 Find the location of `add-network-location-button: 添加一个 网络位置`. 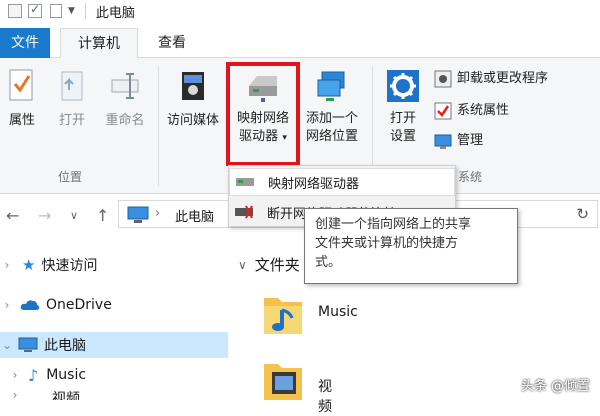

add-network-location-button: 添加一个 网络位置 is located at coordinates (332, 107).